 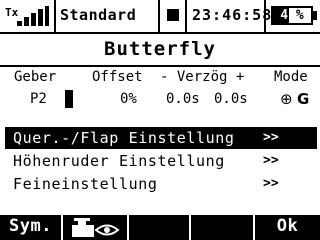 I want to click on mode-selector: ⊕ G, so click(x=298, y=100).